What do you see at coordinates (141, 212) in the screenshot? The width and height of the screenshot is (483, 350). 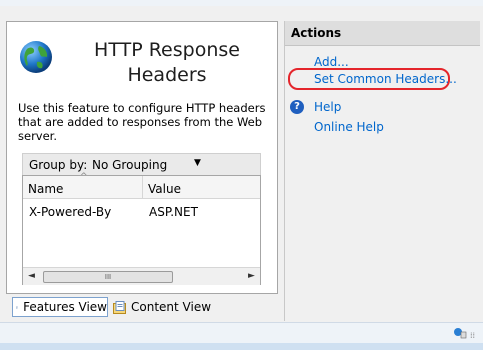 I see `table-row: X-Powered-By ASP.NET` at bounding box center [141, 212].